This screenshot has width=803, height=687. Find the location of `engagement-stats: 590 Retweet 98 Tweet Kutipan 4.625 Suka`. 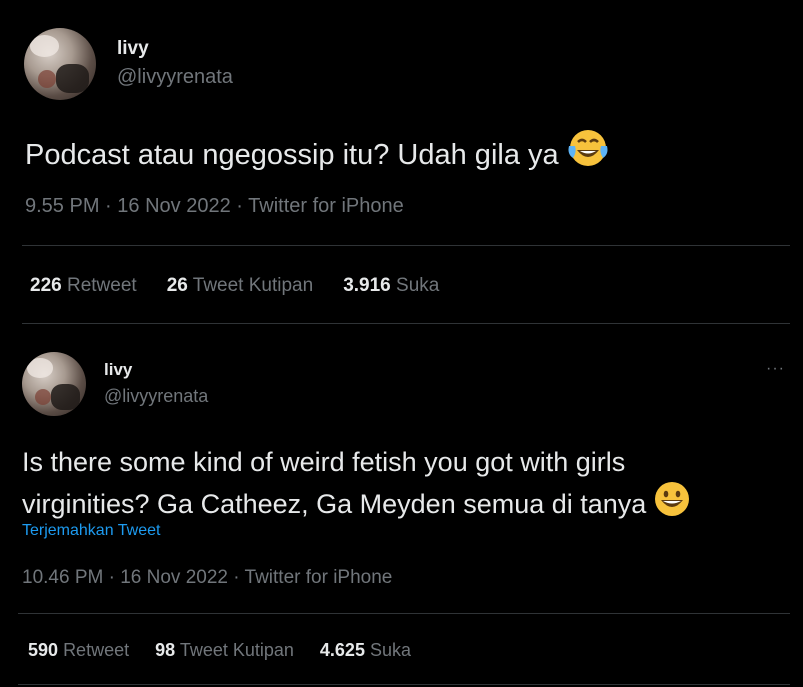

engagement-stats: 590 Retweet 98 Tweet Kutipan 4.625 Suka is located at coordinates (219, 650).